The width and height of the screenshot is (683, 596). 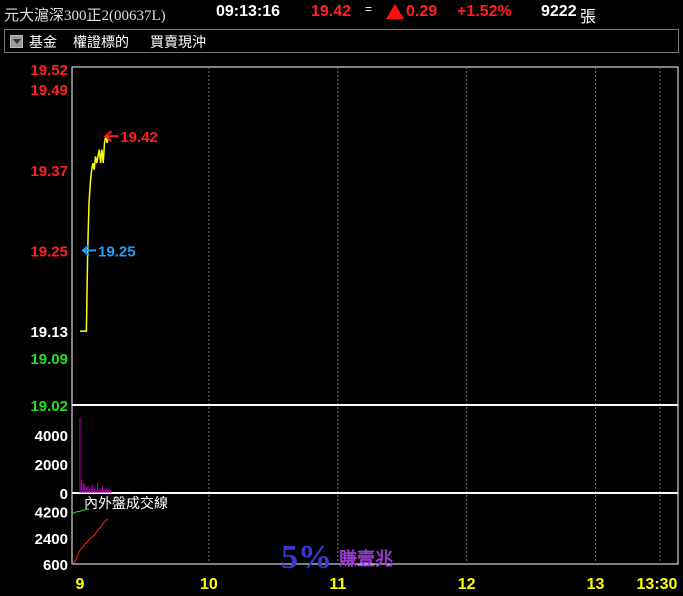 I want to click on volume-tick-label: 2000, so click(x=51, y=465).